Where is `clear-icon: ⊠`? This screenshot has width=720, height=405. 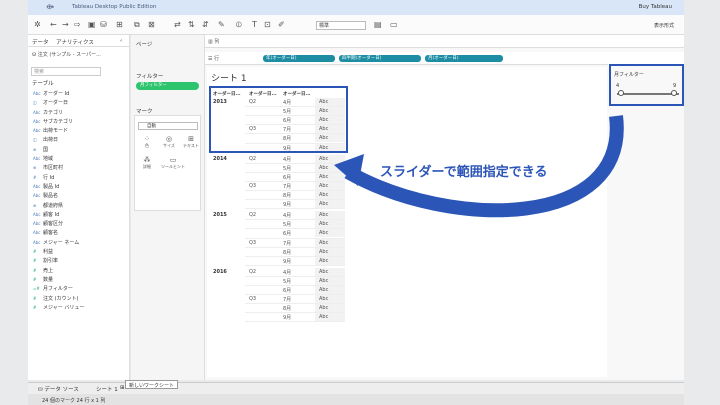
clear-icon: ⊠ is located at coordinates (151, 24).